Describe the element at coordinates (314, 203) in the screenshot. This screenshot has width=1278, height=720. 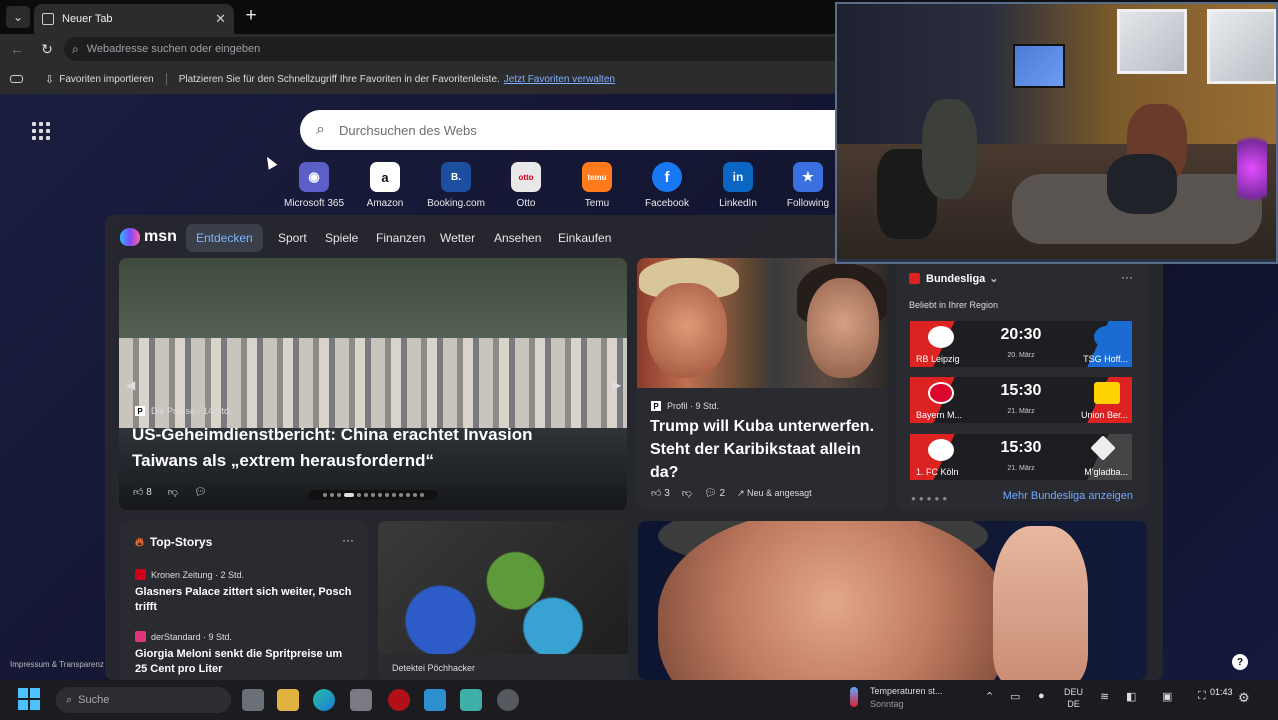
I see `quick-link-label: Microsoft 365` at that location.